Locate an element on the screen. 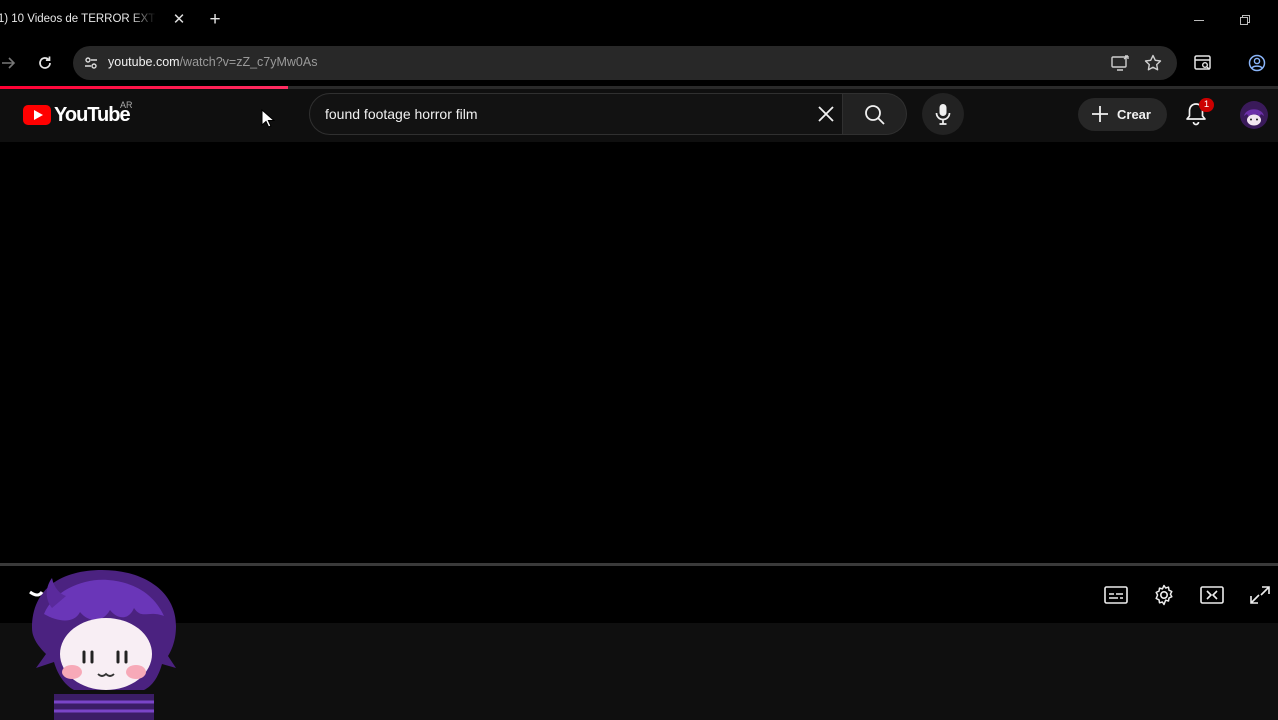 The width and height of the screenshot is (1278, 720). youtube-logo-text: YouTube is located at coordinates (92, 114).